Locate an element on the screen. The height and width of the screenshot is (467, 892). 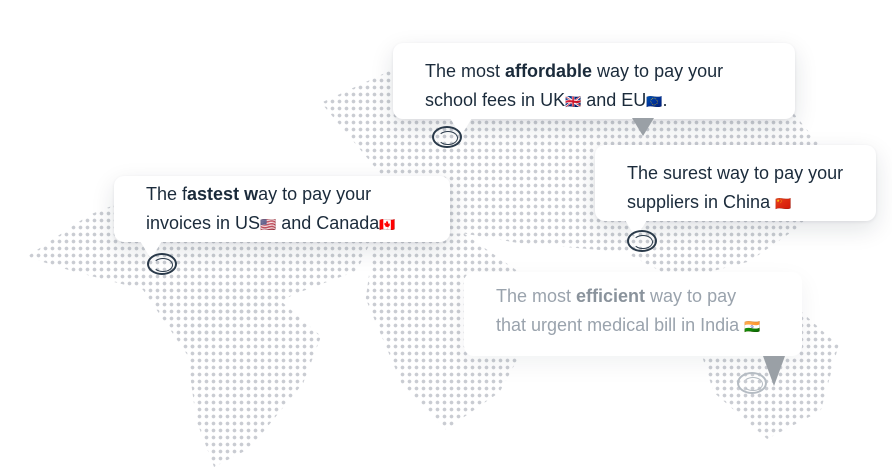
india-text-pre: The most is located at coordinates (536, 296).